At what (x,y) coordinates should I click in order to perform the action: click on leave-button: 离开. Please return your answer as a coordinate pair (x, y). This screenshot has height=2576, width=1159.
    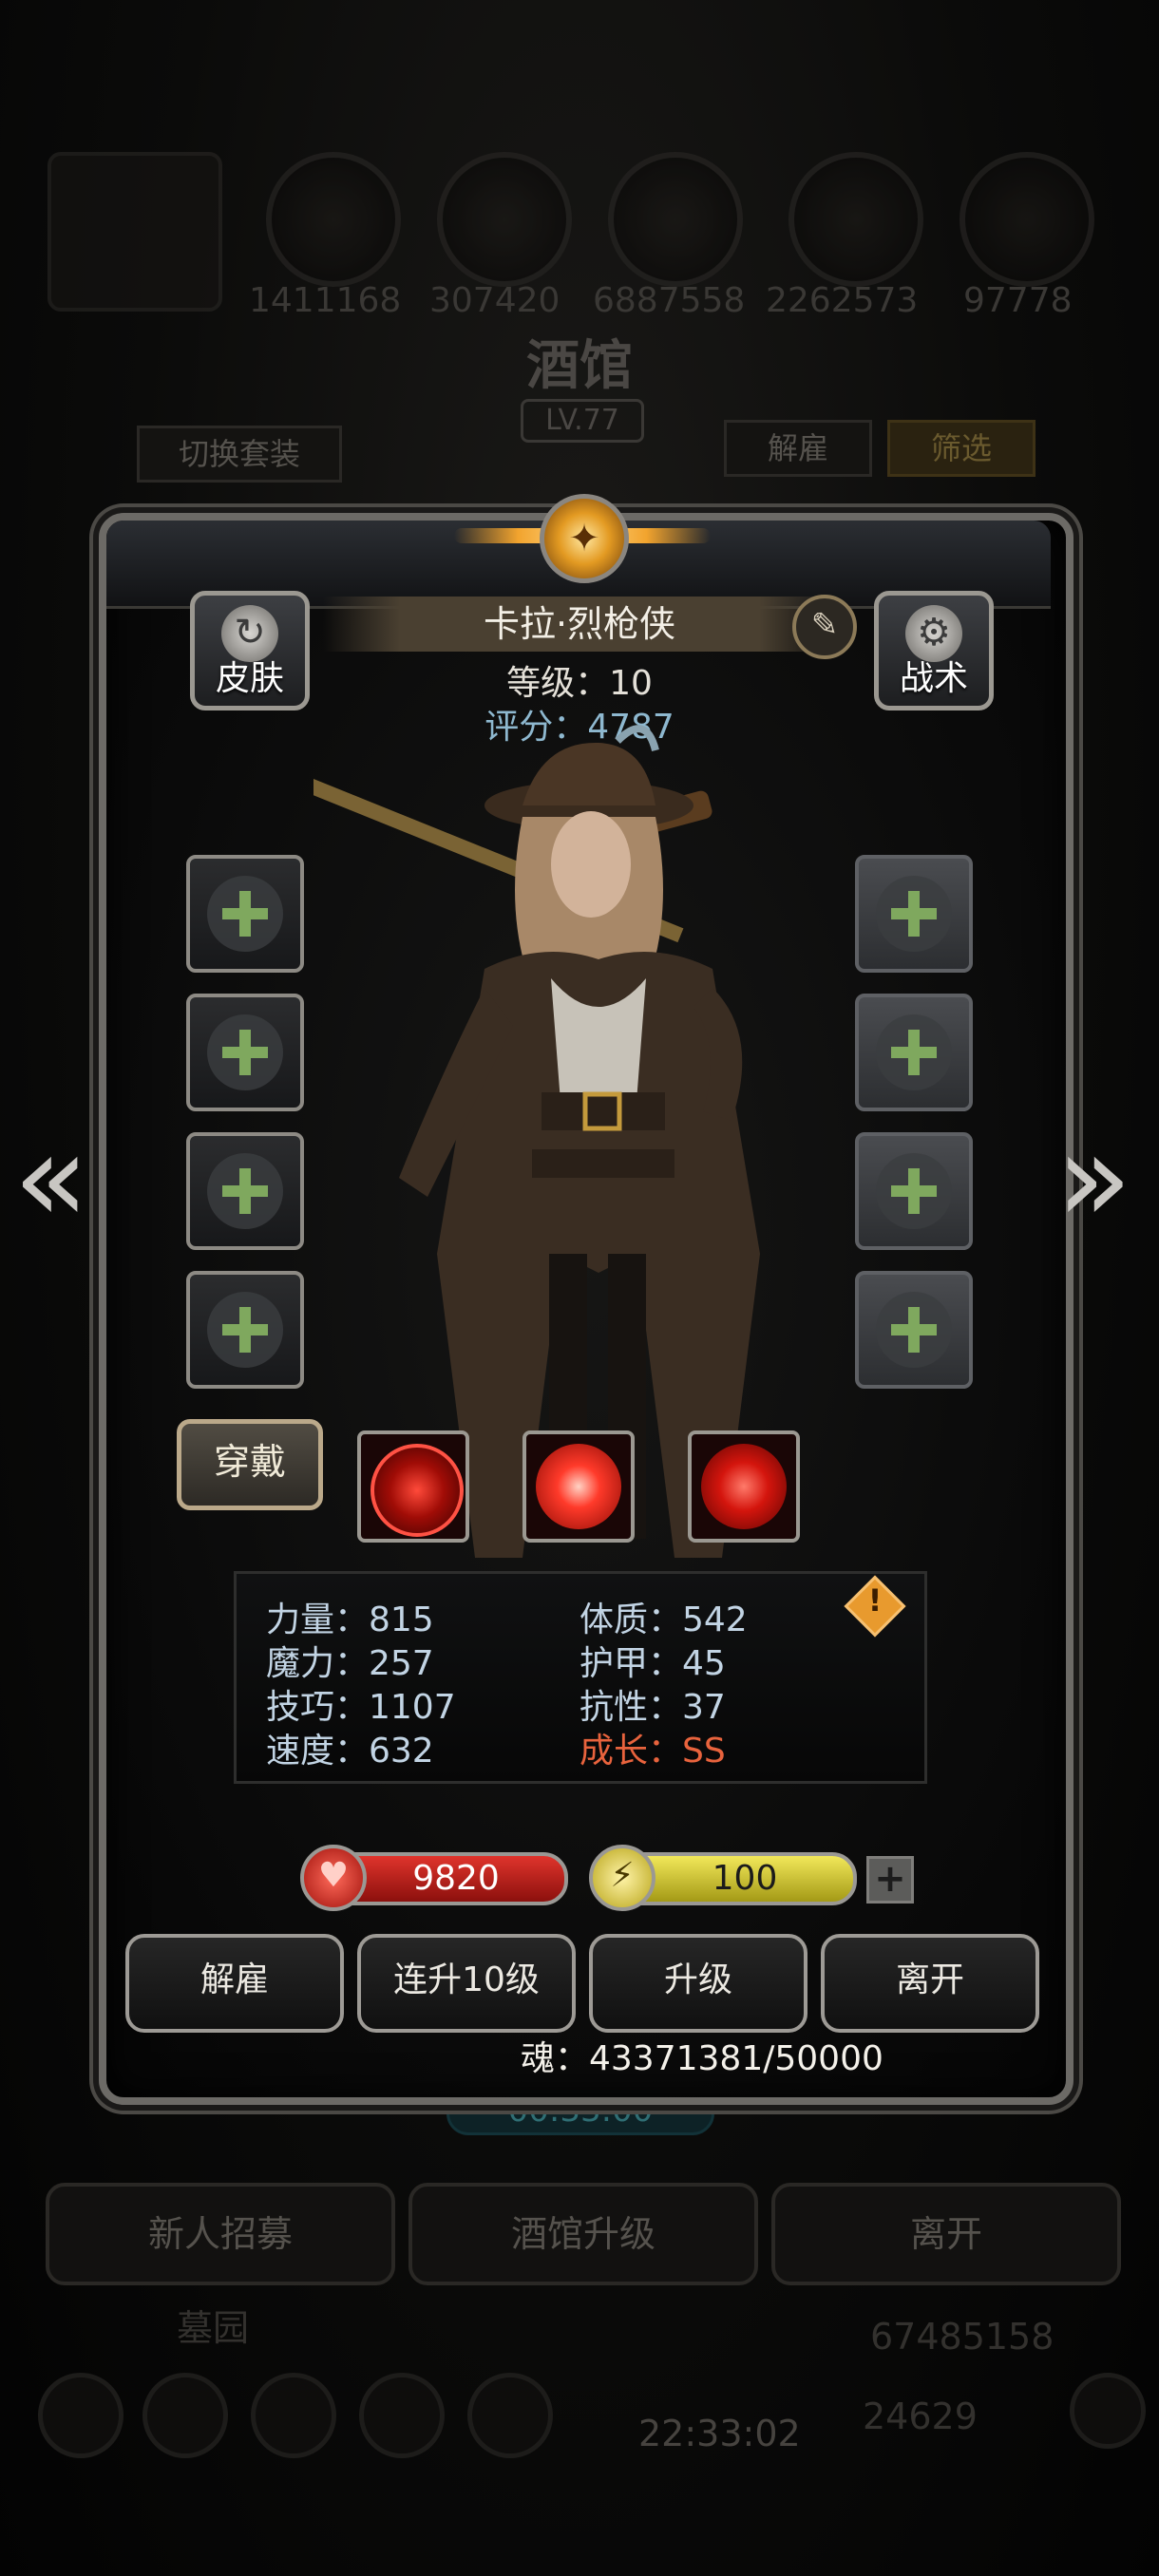
    Looking at the image, I should click on (930, 1983).